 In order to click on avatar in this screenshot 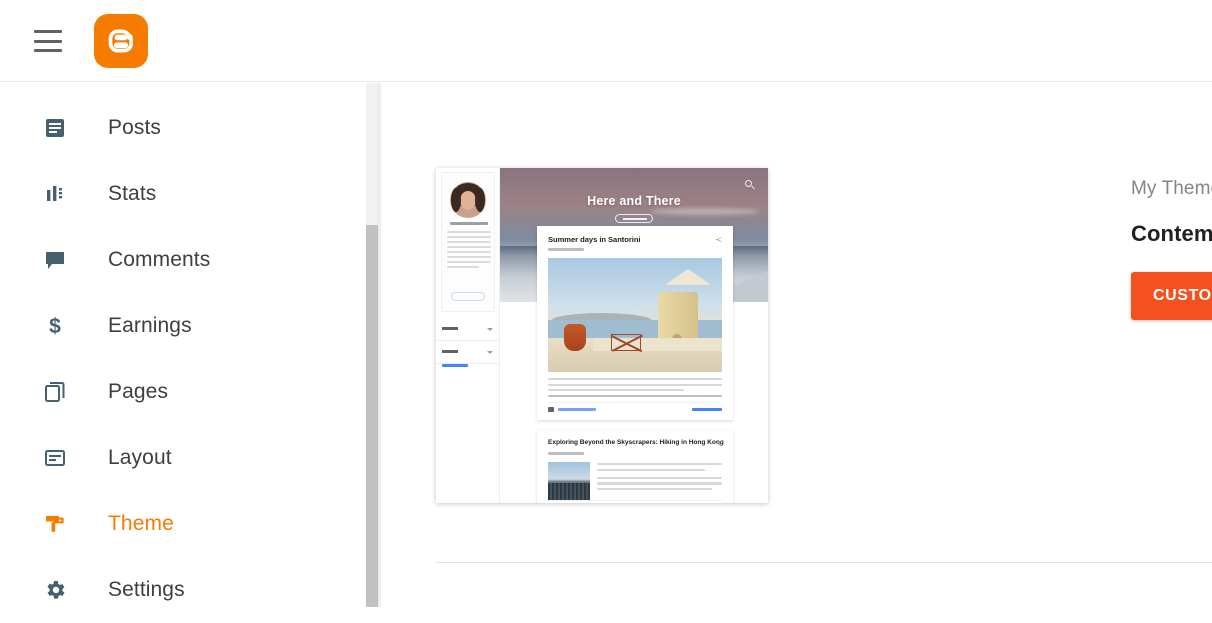, I will do `click(468, 200)`.